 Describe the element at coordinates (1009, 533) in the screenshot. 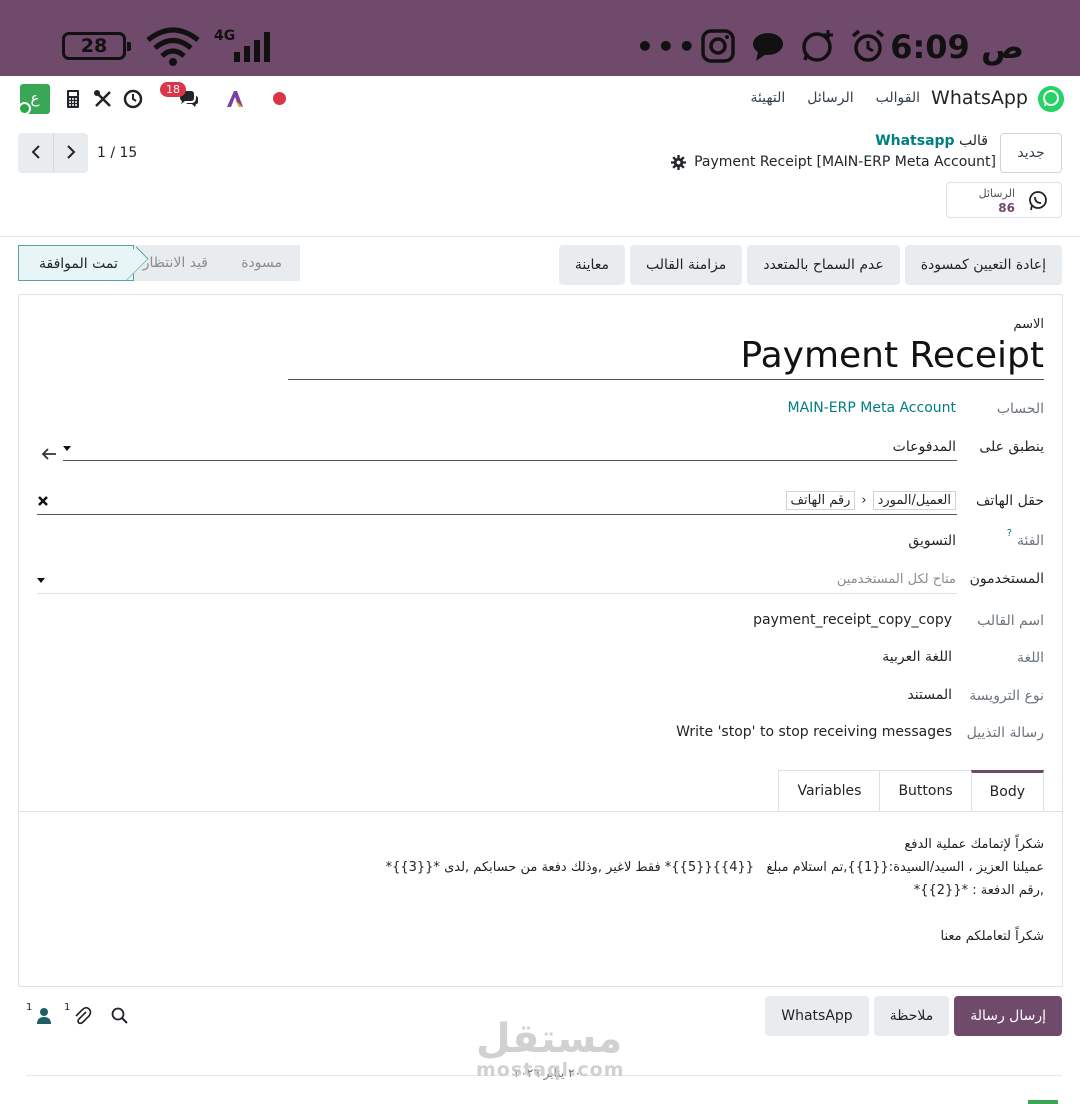

I see `category-help-icon: ?` at that location.